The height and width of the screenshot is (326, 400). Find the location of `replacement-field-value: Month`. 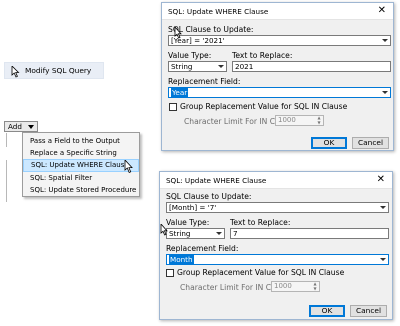

replacement-field-value: Month is located at coordinates (181, 259).